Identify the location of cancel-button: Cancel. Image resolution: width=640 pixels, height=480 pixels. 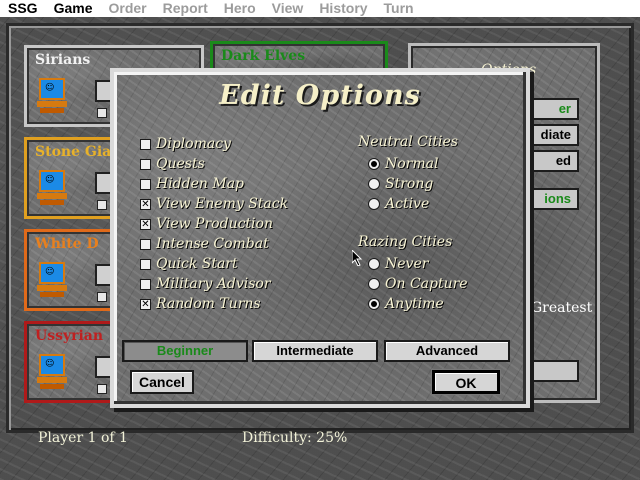
(162, 382).